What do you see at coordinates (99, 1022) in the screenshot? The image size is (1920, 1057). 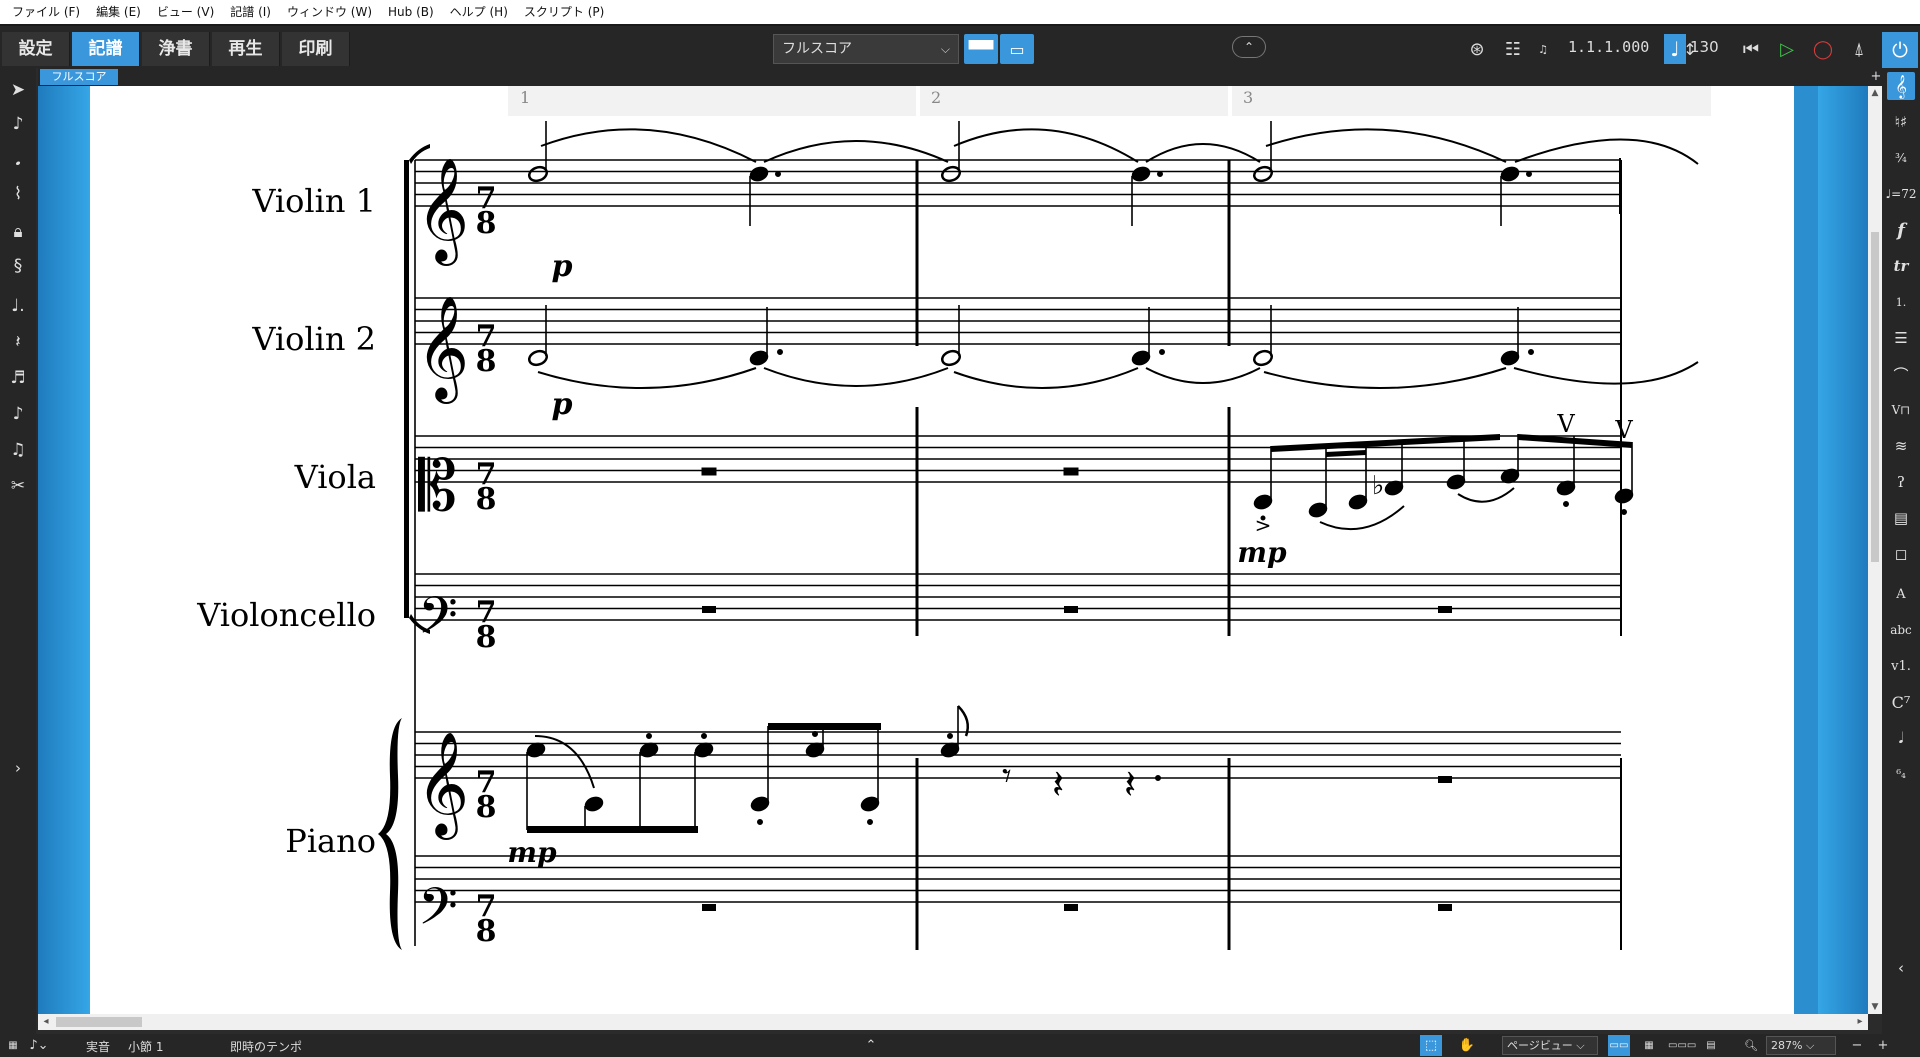 I see `horizontal-scroll-thumb` at bounding box center [99, 1022].